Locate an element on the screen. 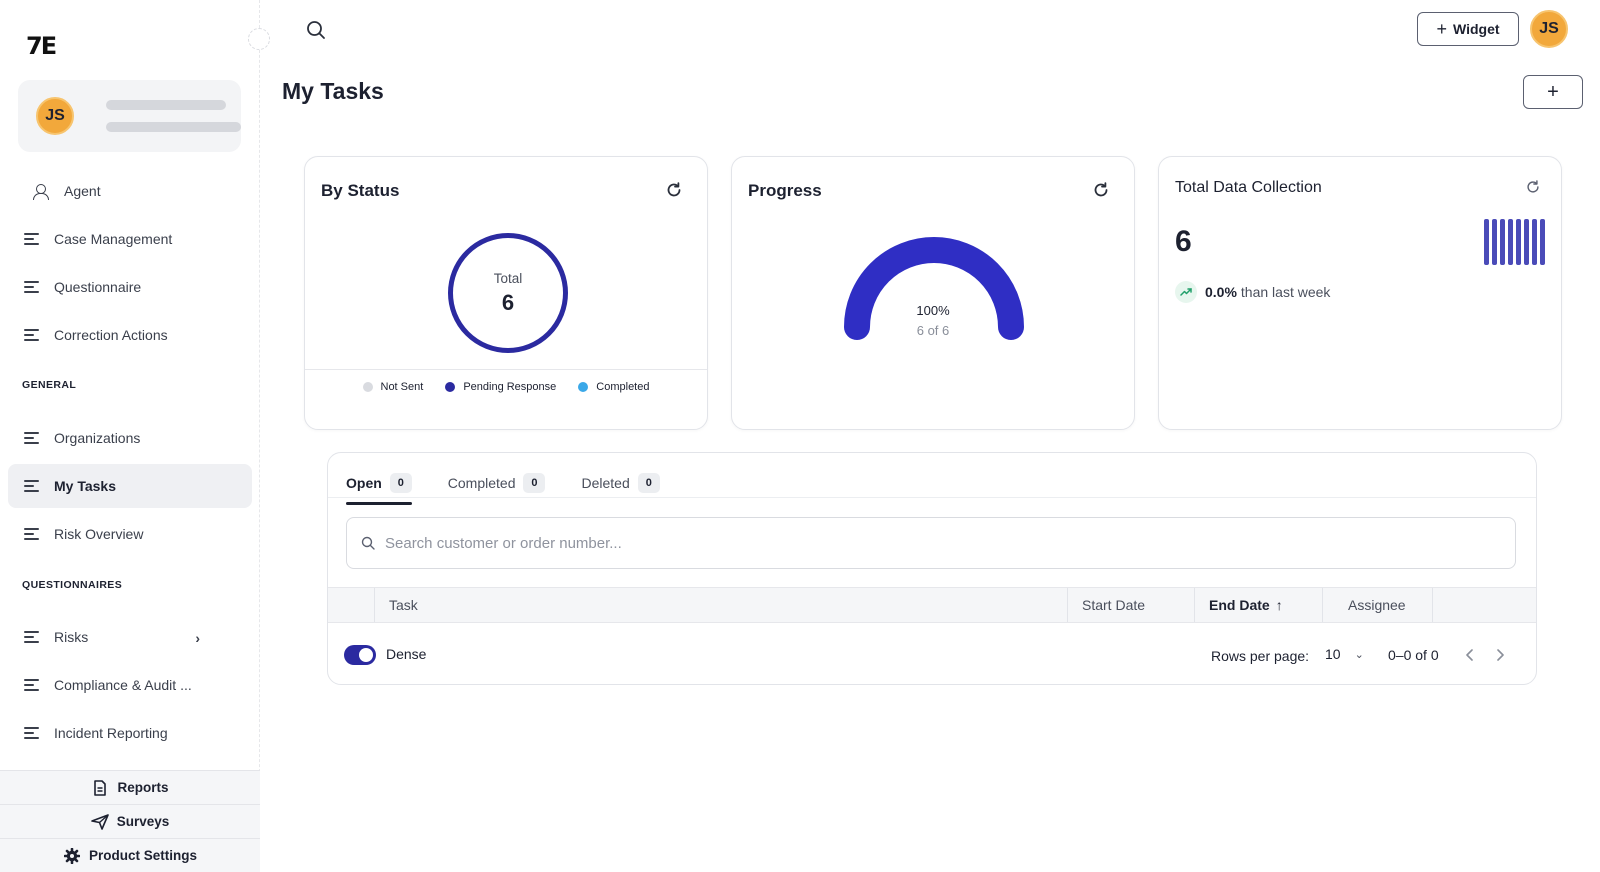 The height and width of the screenshot is (872, 1600). add-widget-button: + Widget is located at coordinates (1468, 29).